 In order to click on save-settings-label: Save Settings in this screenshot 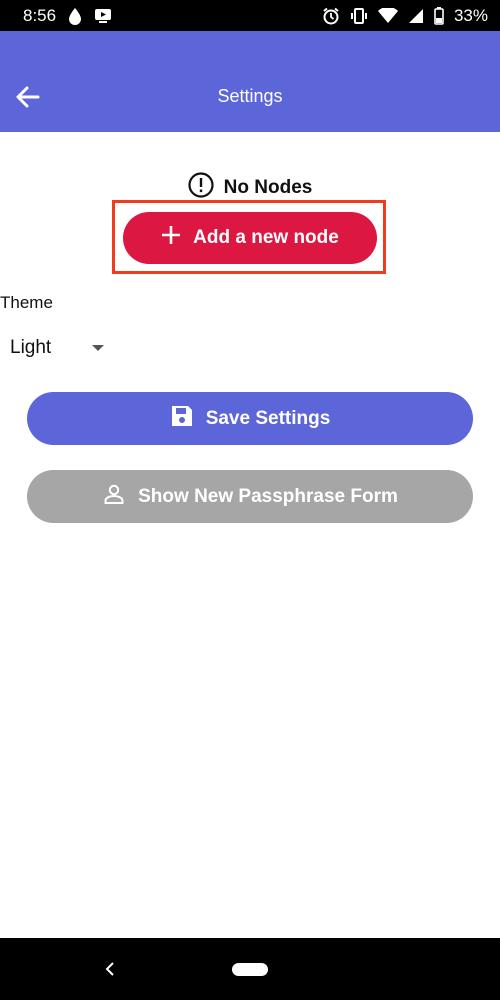, I will do `click(268, 418)`.